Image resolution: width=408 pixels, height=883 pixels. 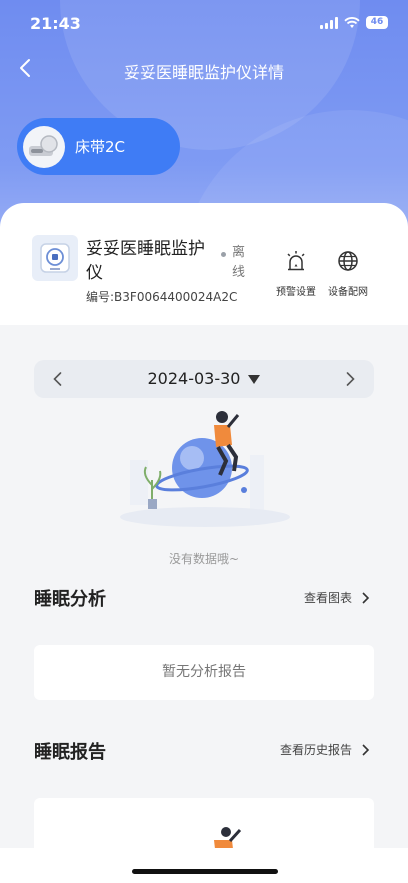 I want to click on empty-data-illustration, so click(x=205, y=469).